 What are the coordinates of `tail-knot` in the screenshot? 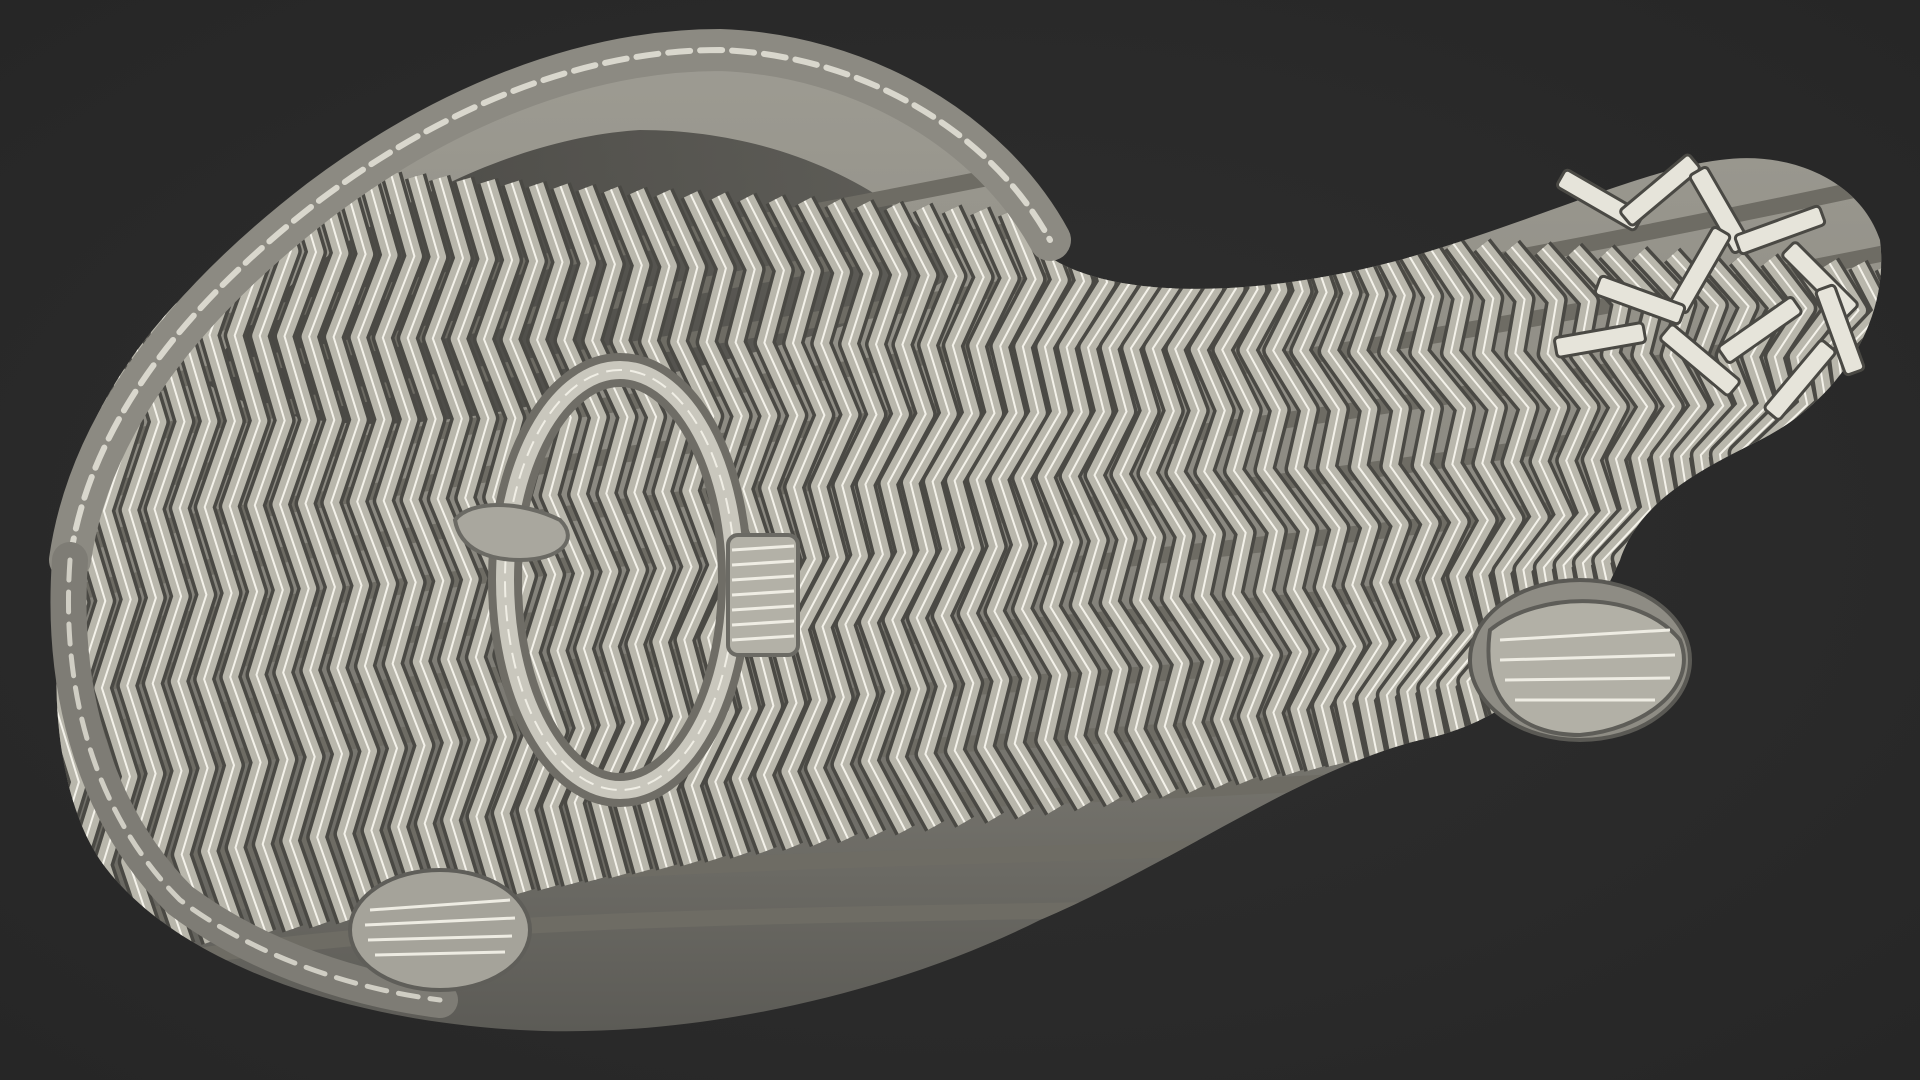 It's located at (1580, 660).